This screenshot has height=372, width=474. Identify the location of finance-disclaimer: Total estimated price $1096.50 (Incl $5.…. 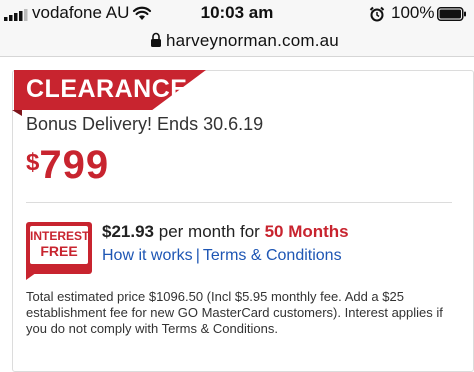
(234, 312).